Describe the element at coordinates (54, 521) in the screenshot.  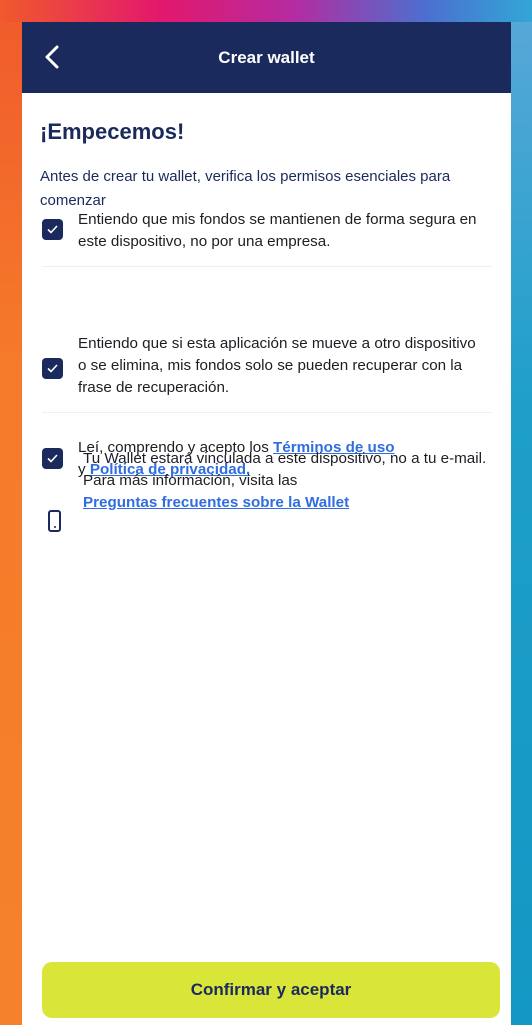
I see `phone-icon` at that location.